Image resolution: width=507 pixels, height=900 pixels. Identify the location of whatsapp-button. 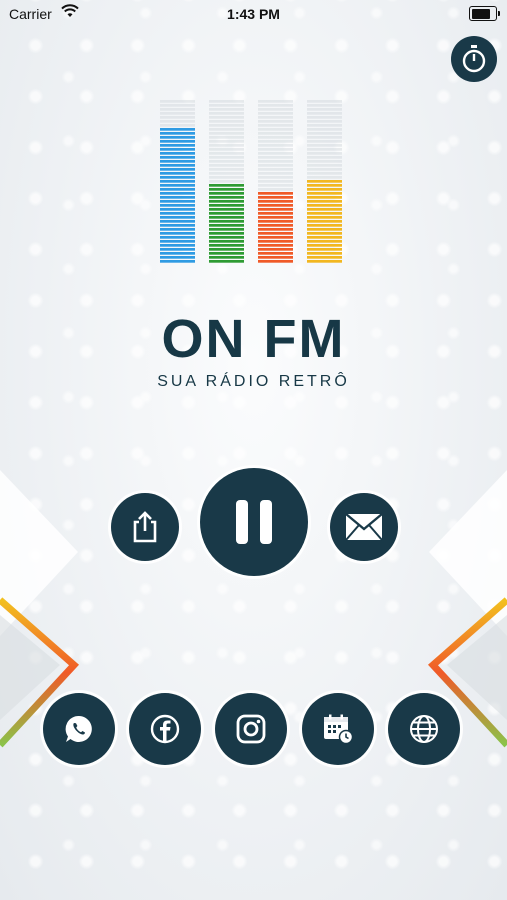
(79, 729).